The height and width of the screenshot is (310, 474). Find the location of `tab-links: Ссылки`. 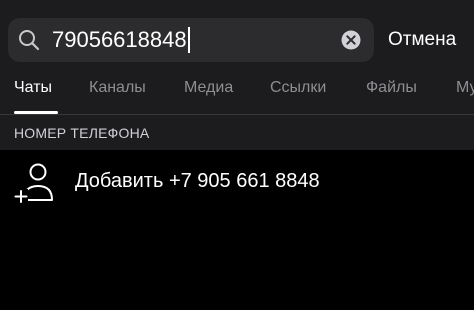

tab-links: Ссылки is located at coordinates (298, 88).